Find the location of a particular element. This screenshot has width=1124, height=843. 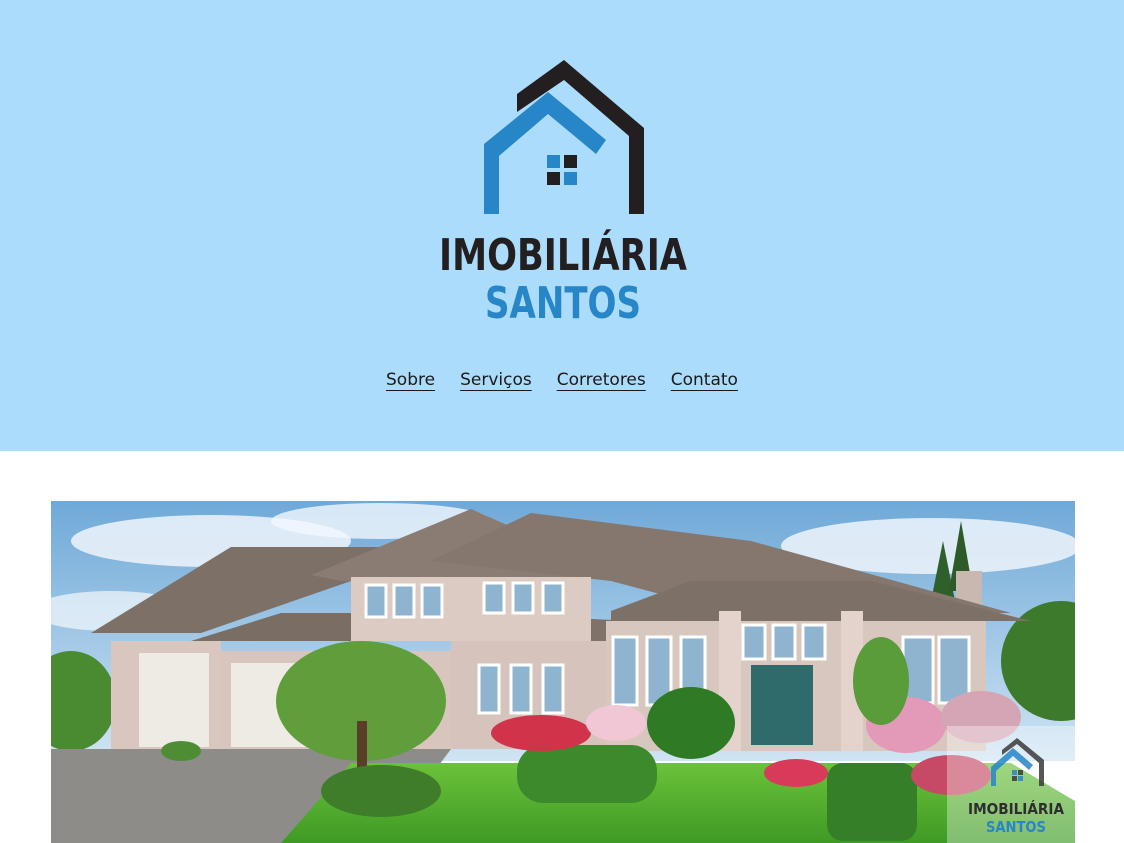

watermark-house-icon is located at coordinates (1017, 762).